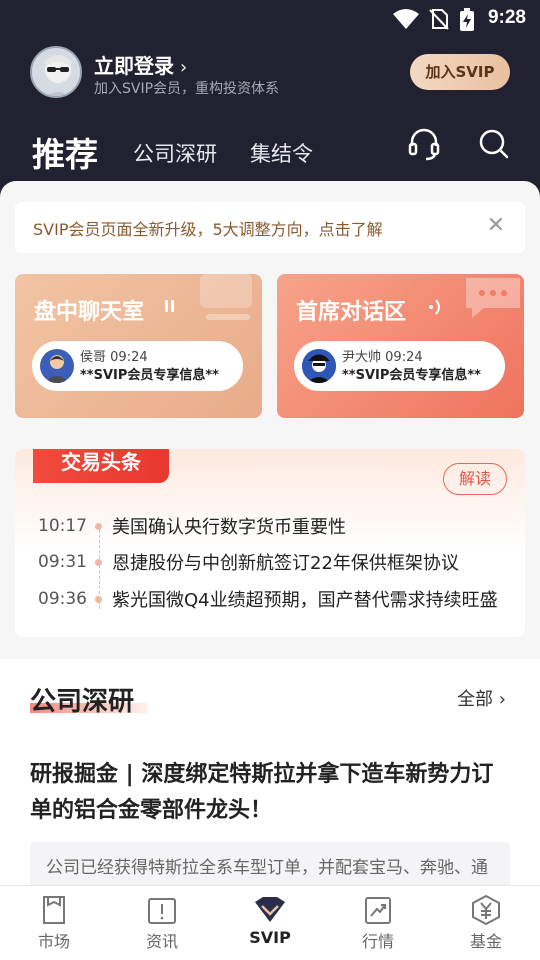 This screenshot has height=960, width=540. I want to click on video-deco-icon, so click(226, 291).